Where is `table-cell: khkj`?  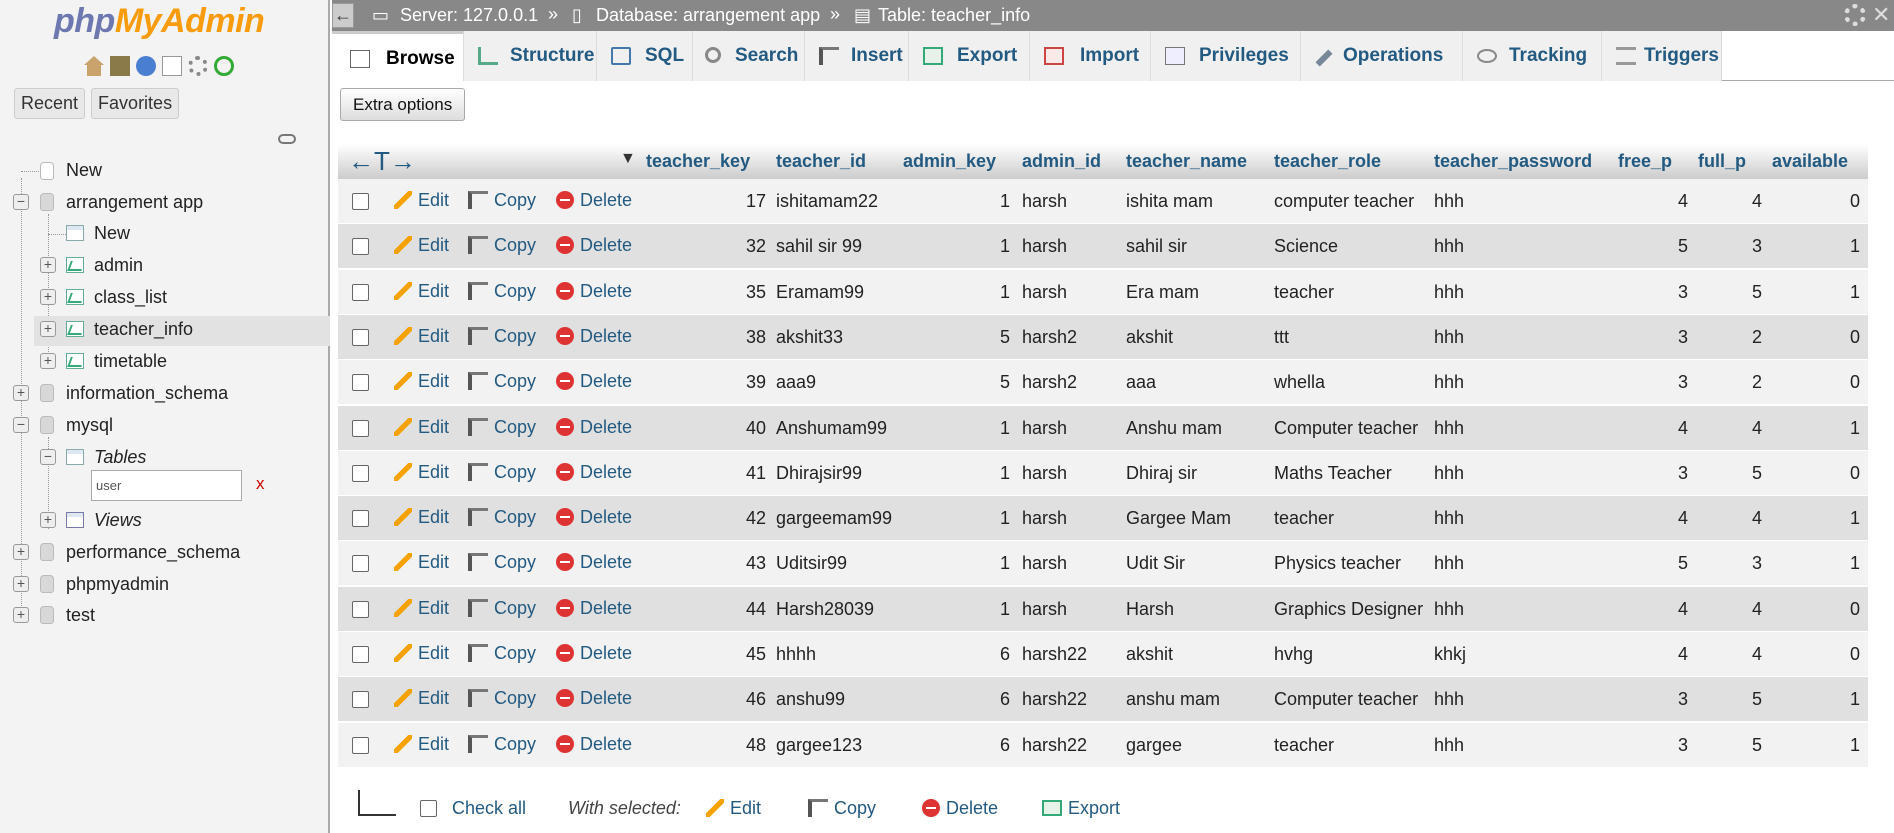 table-cell: khkj is located at coordinates (1450, 654).